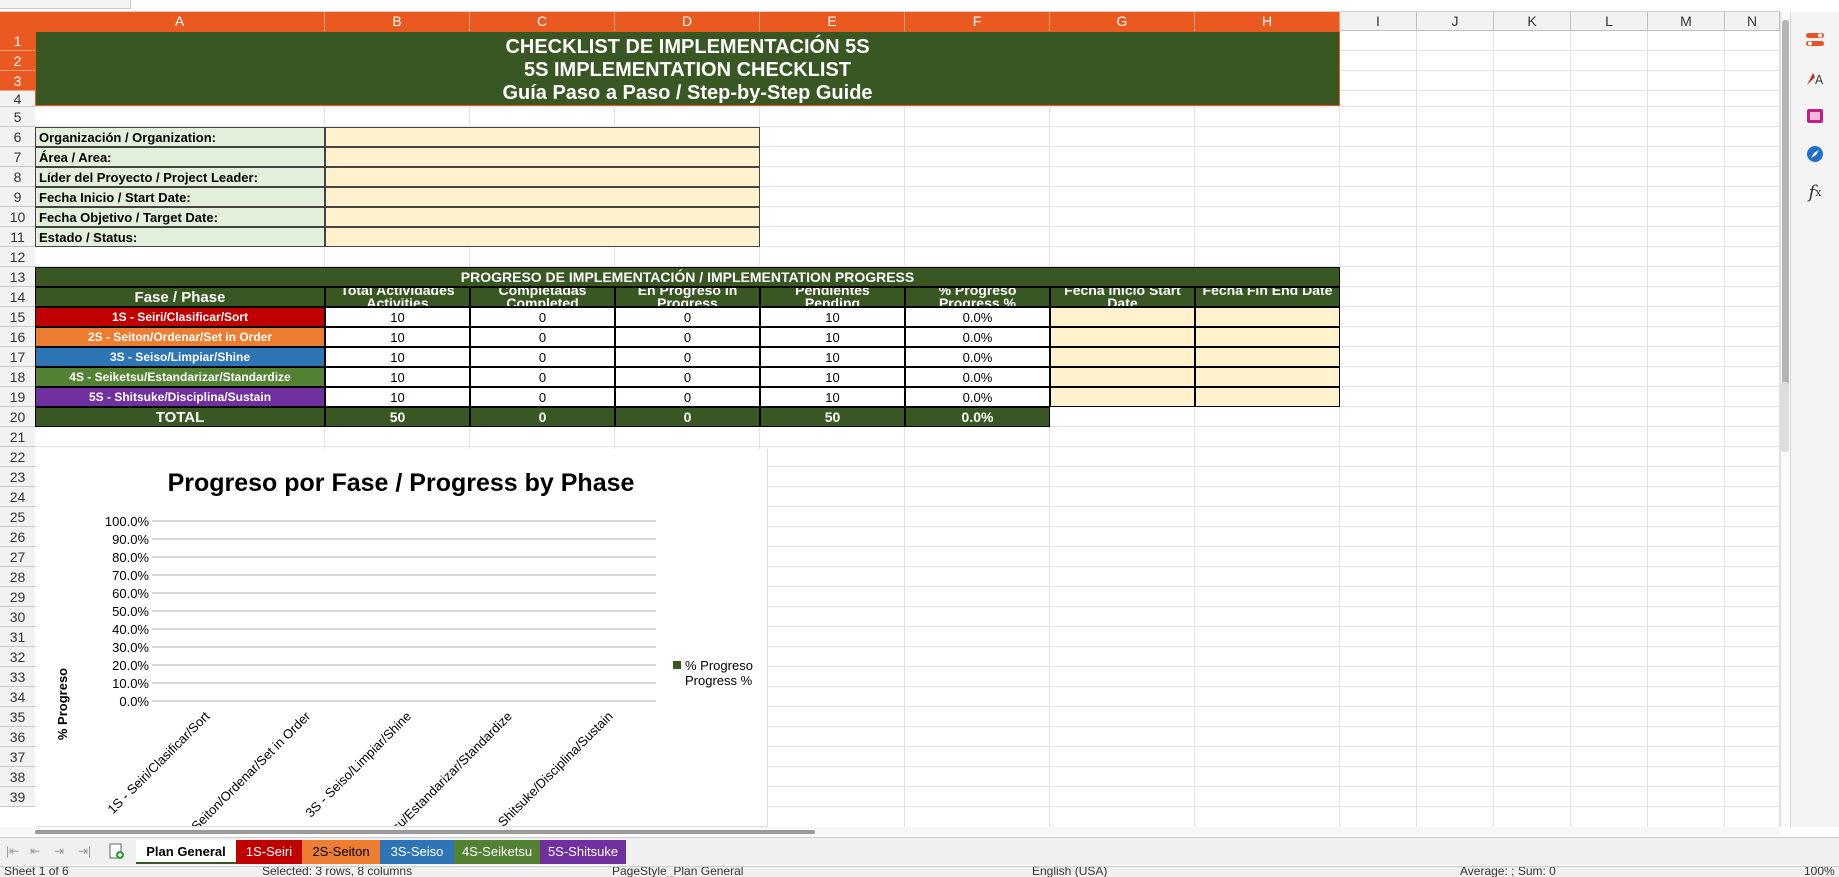 Image resolution: width=1839 pixels, height=877 pixels. I want to click on properties-icon, so click(1815, 40).